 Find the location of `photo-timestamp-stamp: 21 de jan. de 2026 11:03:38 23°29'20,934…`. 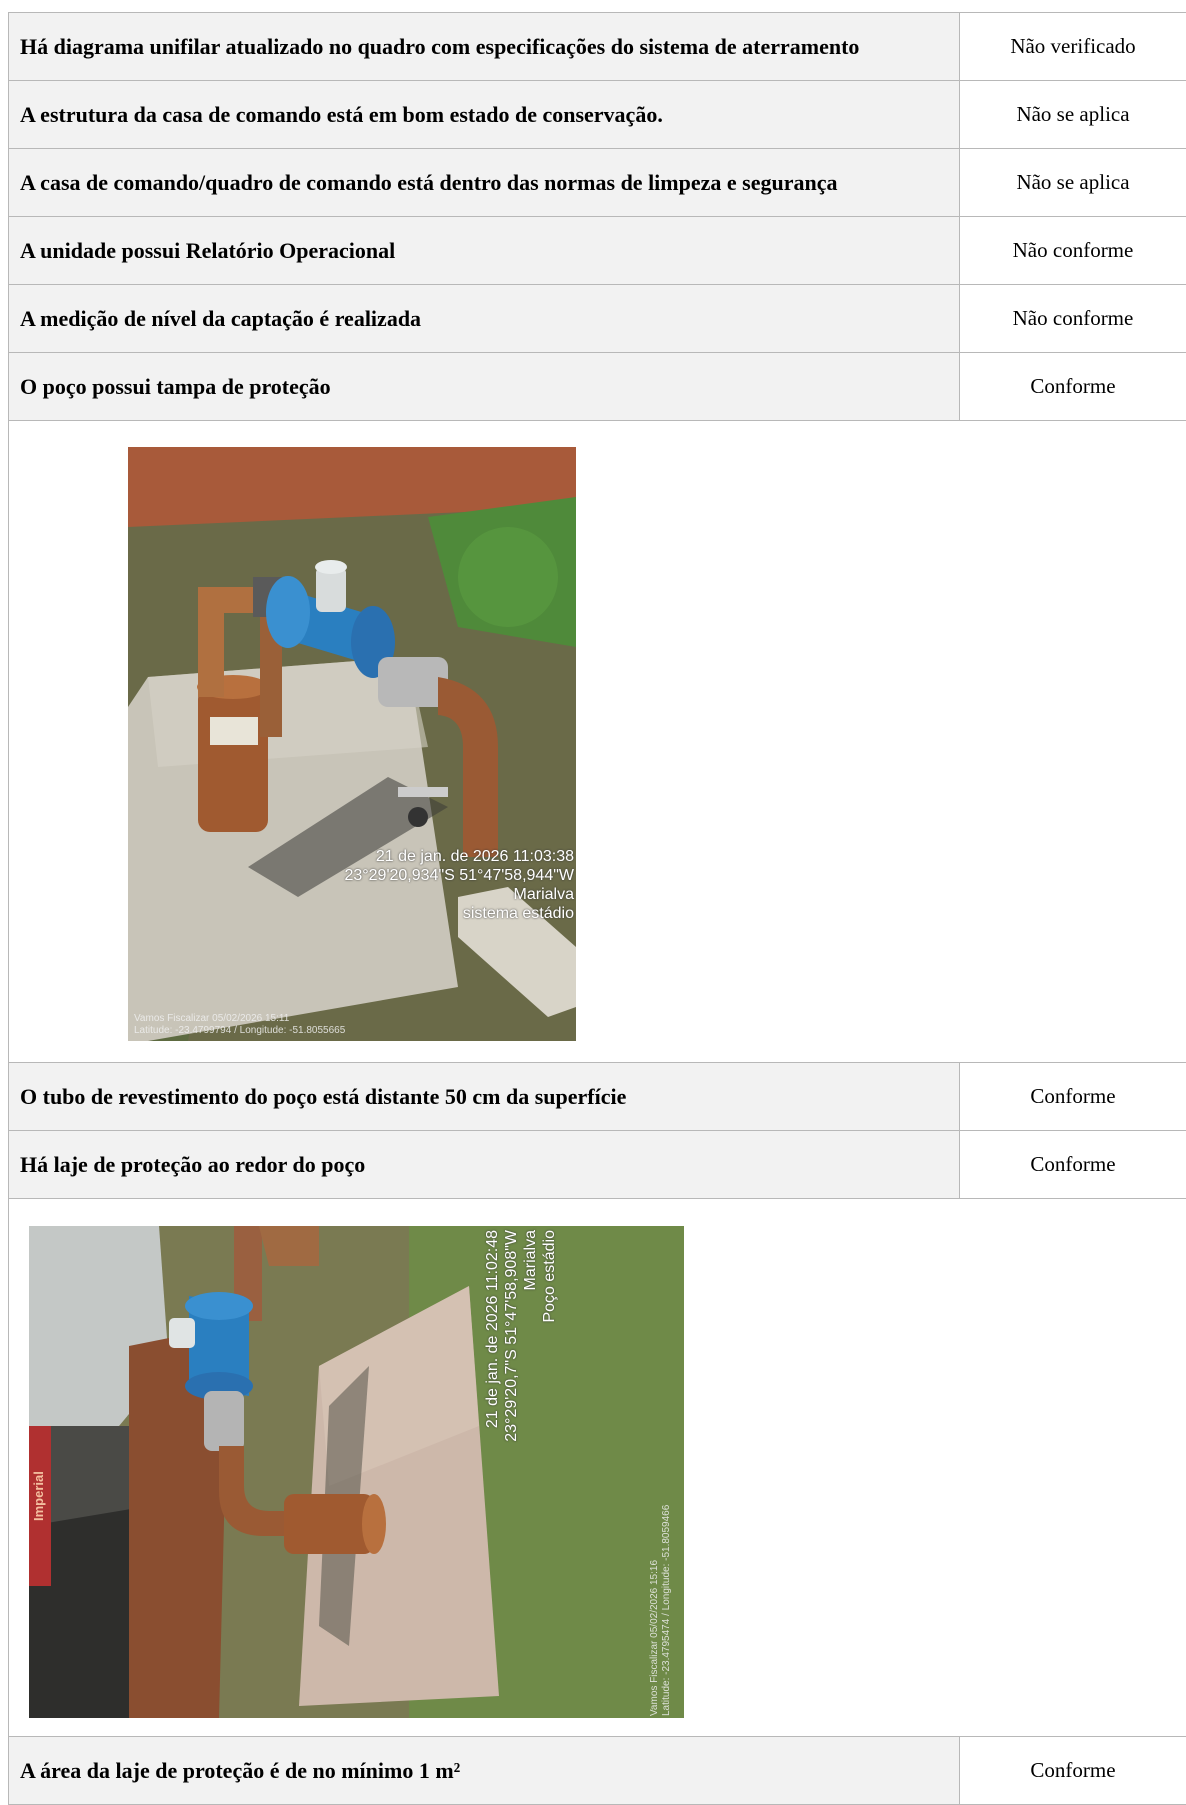

photo-timestamp-stamp: 21 de jan. de 2026 11:03:38 23°29'20,934… is located at coordinates (459, 885).